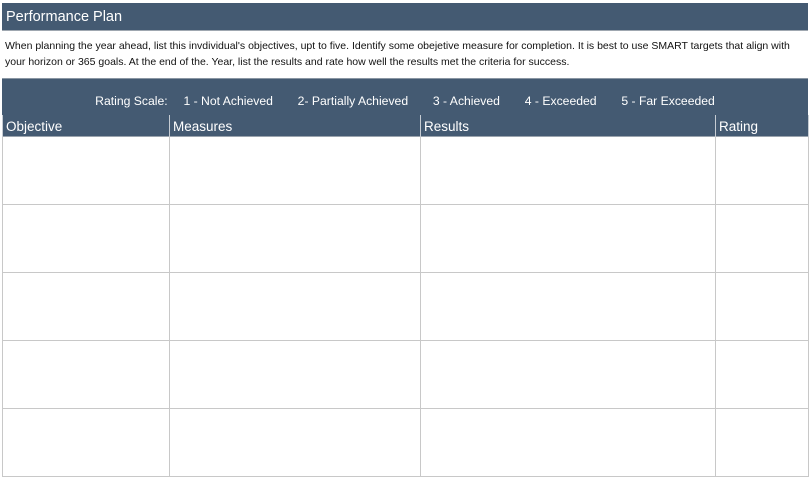 Image resolution: width=811 pixels, height=477 pixels. What do you see at coordinates (568, 125) in the screenshot?
I see `column-header-results: Results` at bounding box center [568, 125].